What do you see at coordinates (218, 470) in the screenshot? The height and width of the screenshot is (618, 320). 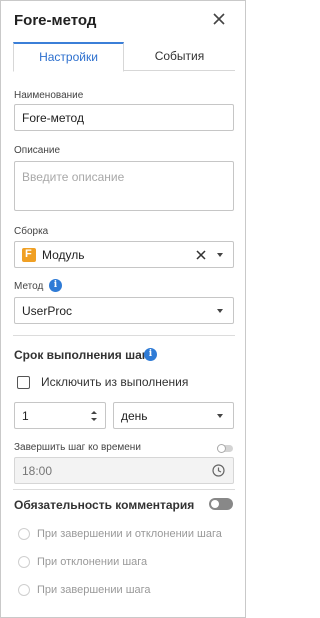 I see `clock-icon` at bounding box center [218, 470].